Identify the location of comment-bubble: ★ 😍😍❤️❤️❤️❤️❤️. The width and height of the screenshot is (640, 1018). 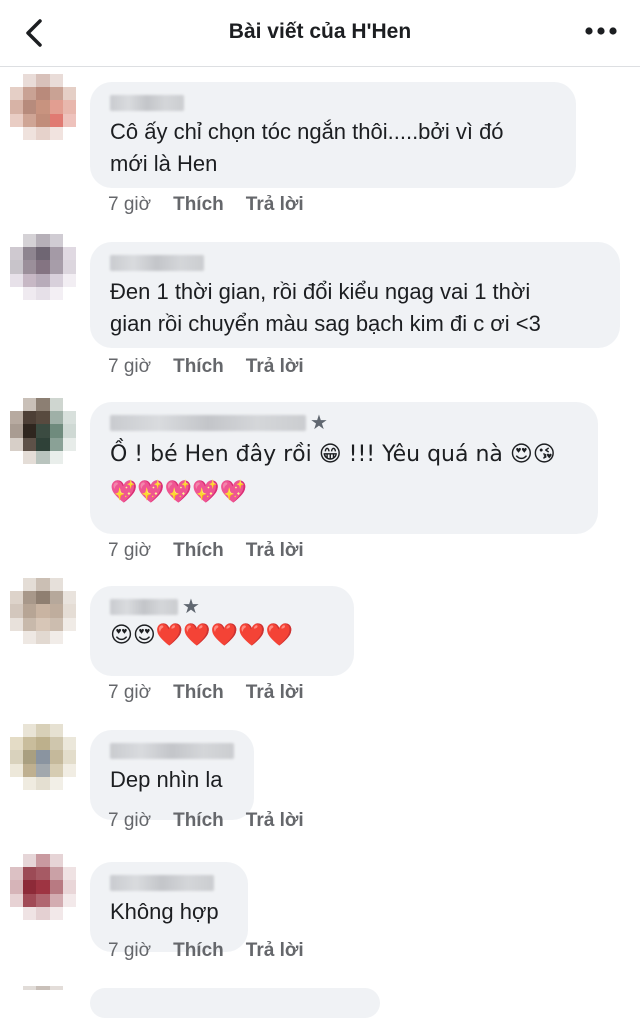
(222, 631).